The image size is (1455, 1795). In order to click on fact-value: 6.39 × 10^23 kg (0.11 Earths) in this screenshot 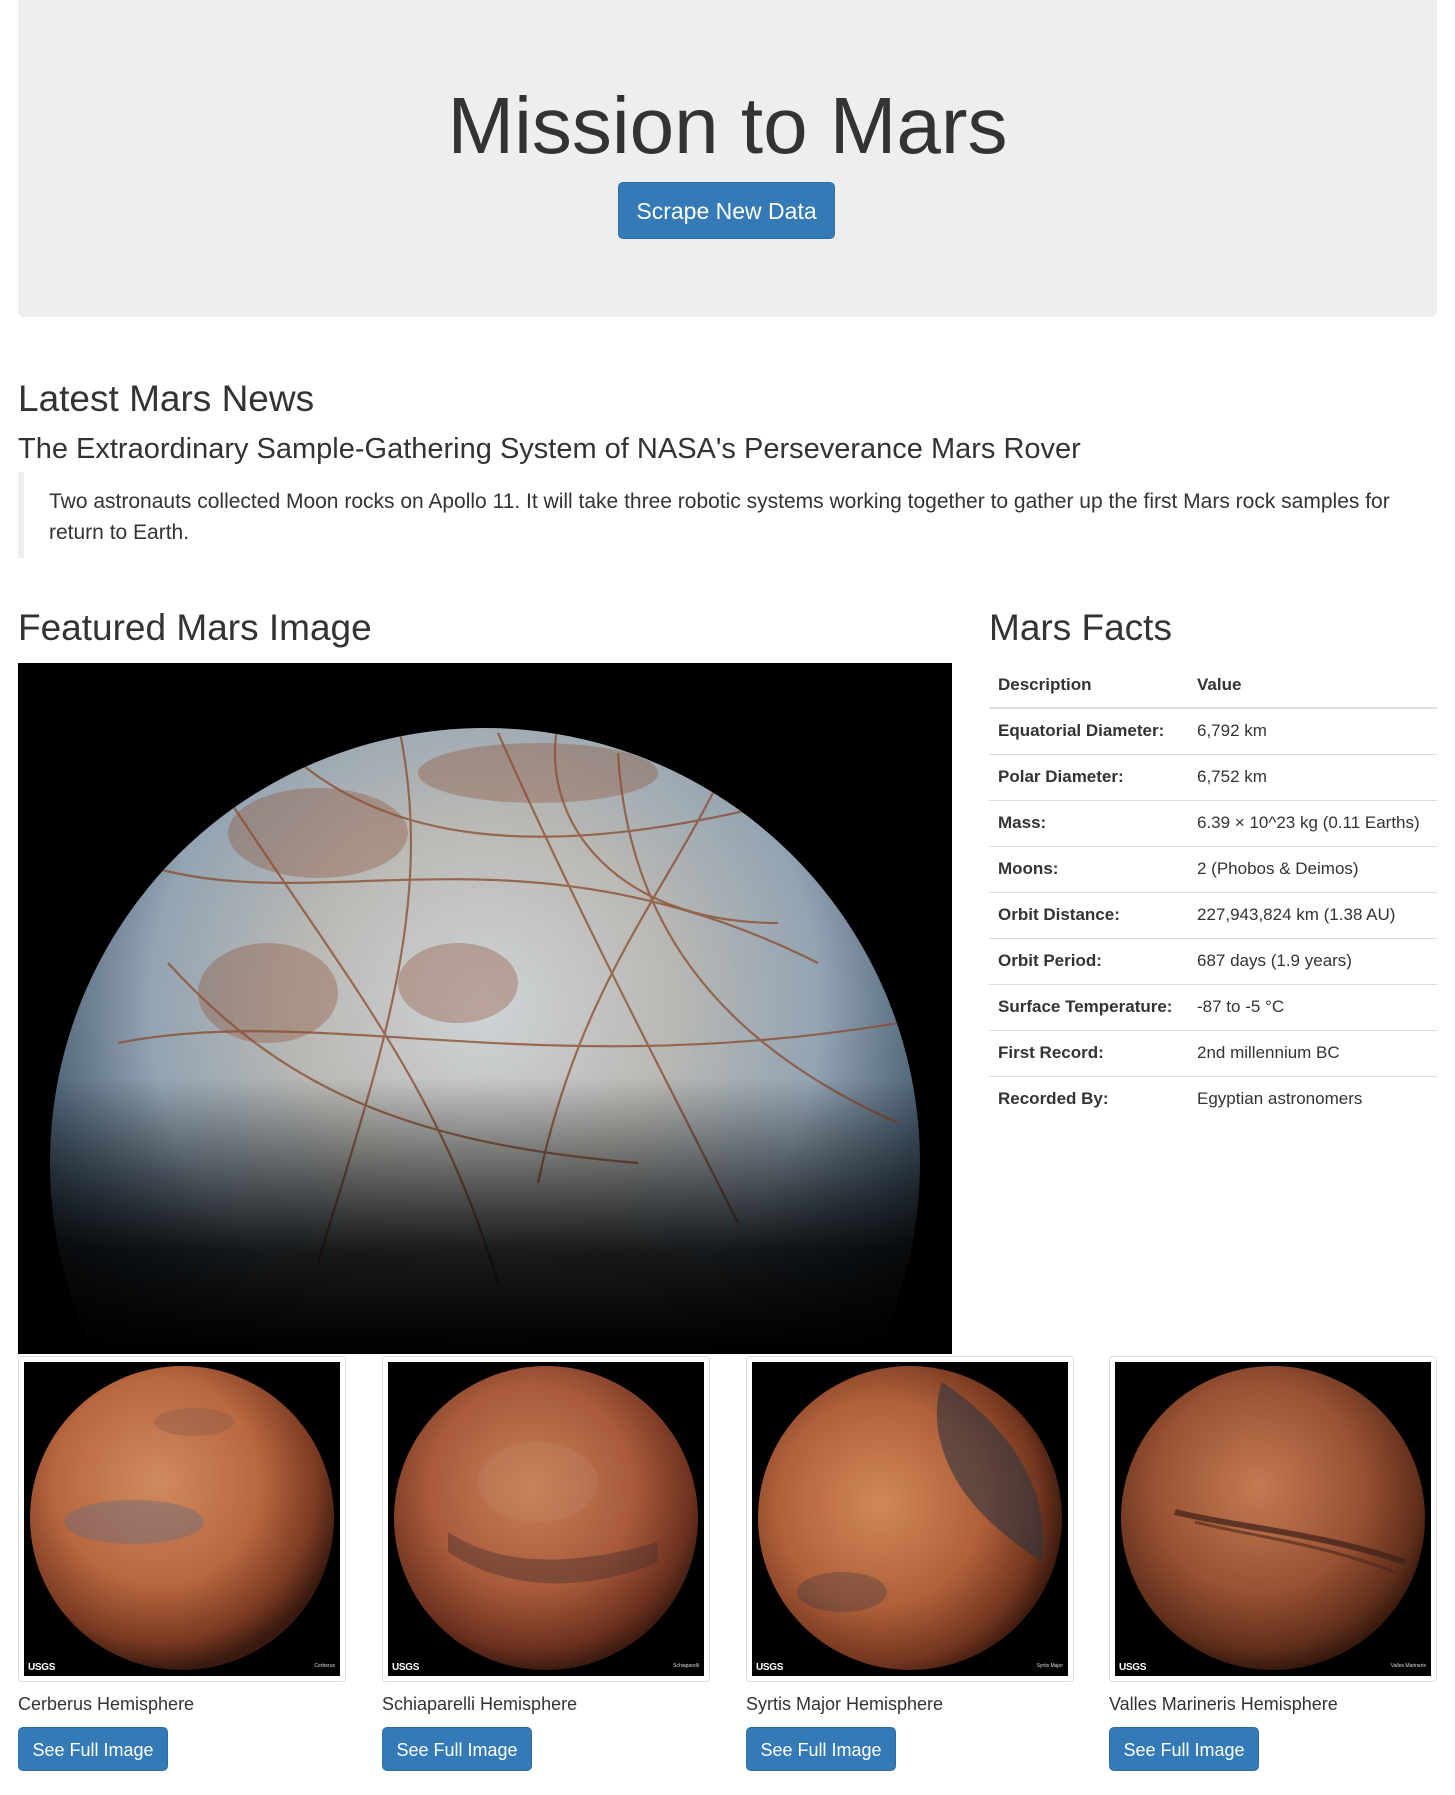, I will do `click(1312, 822)`.